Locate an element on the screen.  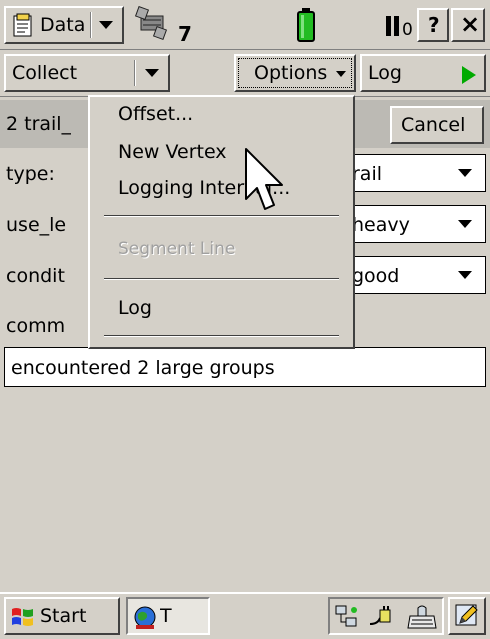
play-icon is located at coordinates (469, 75).